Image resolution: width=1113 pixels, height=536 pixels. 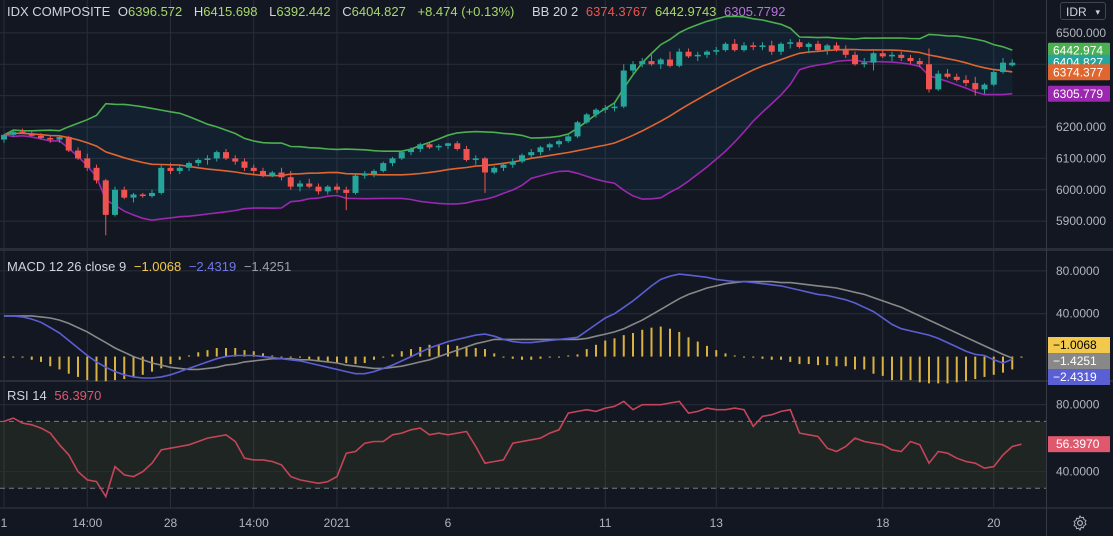 What do you see at coordinates (466, 11) in the screenshot?
I see `change-value: +8.474 (+0.13%)` at bounding box center [466, 11].